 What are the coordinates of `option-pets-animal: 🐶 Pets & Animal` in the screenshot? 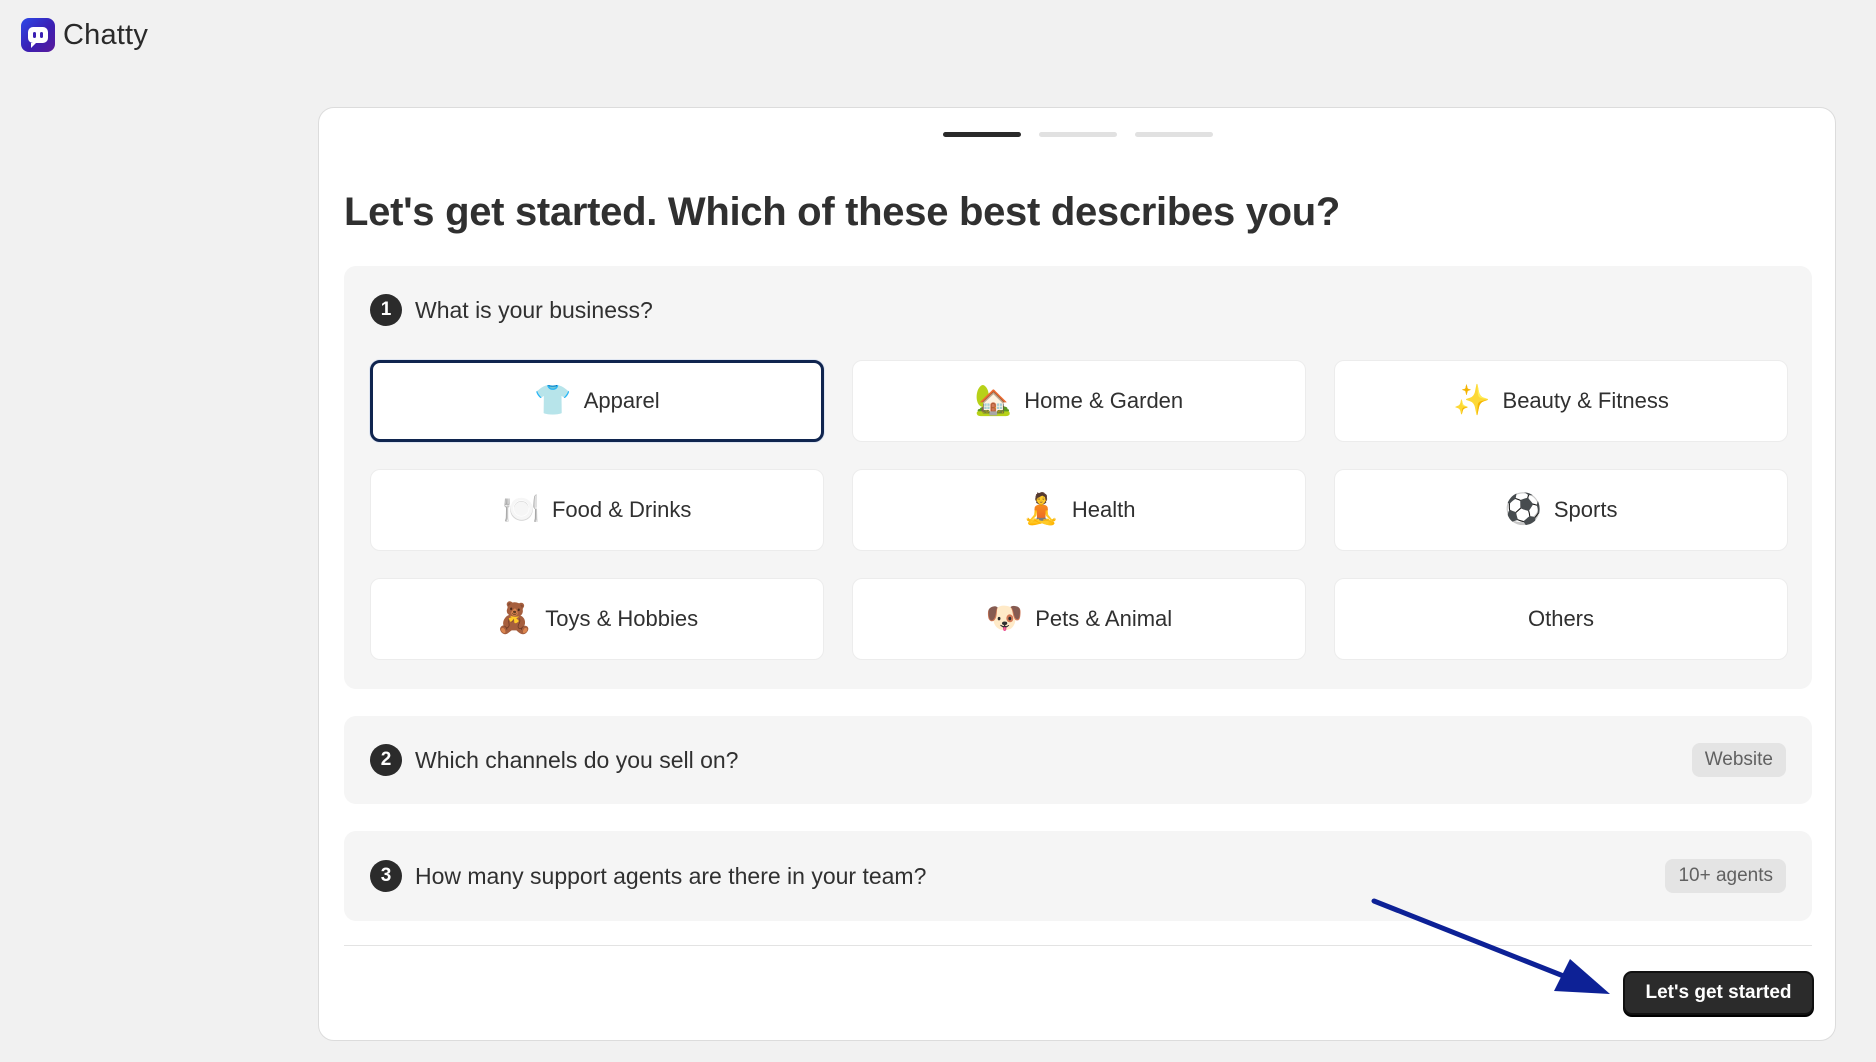 It's located at (1079, 619).